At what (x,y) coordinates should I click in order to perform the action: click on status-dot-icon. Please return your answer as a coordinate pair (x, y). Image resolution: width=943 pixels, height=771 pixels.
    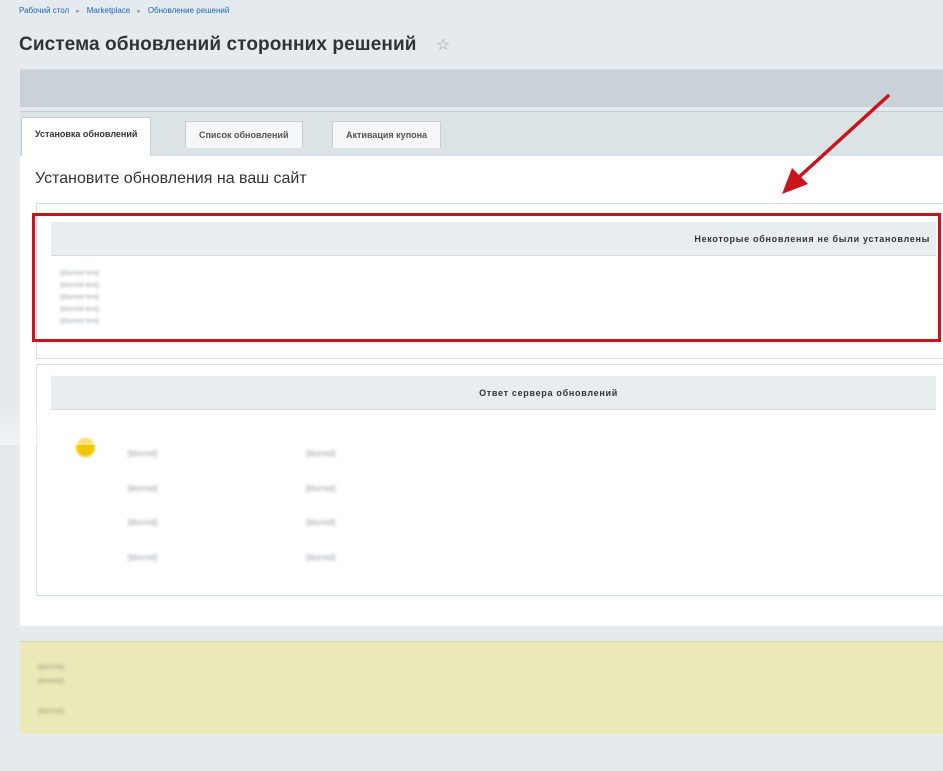
    Looking at the image, I should click on (85, 447).